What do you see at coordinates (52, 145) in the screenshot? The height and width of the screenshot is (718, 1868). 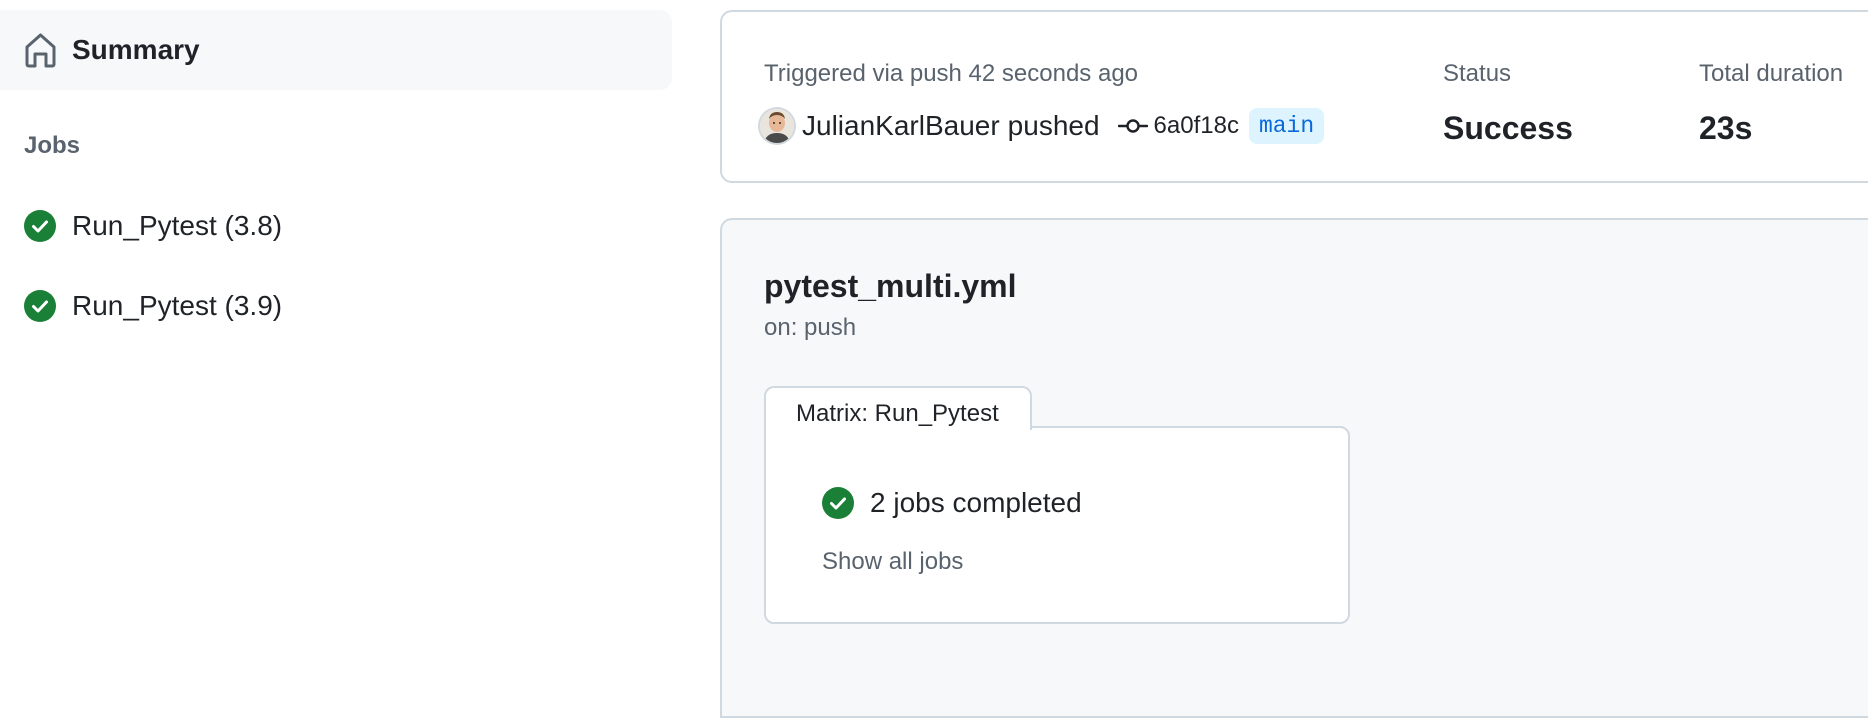 I see `jobs-heading: Jobs` at bounding box center [52, 145].